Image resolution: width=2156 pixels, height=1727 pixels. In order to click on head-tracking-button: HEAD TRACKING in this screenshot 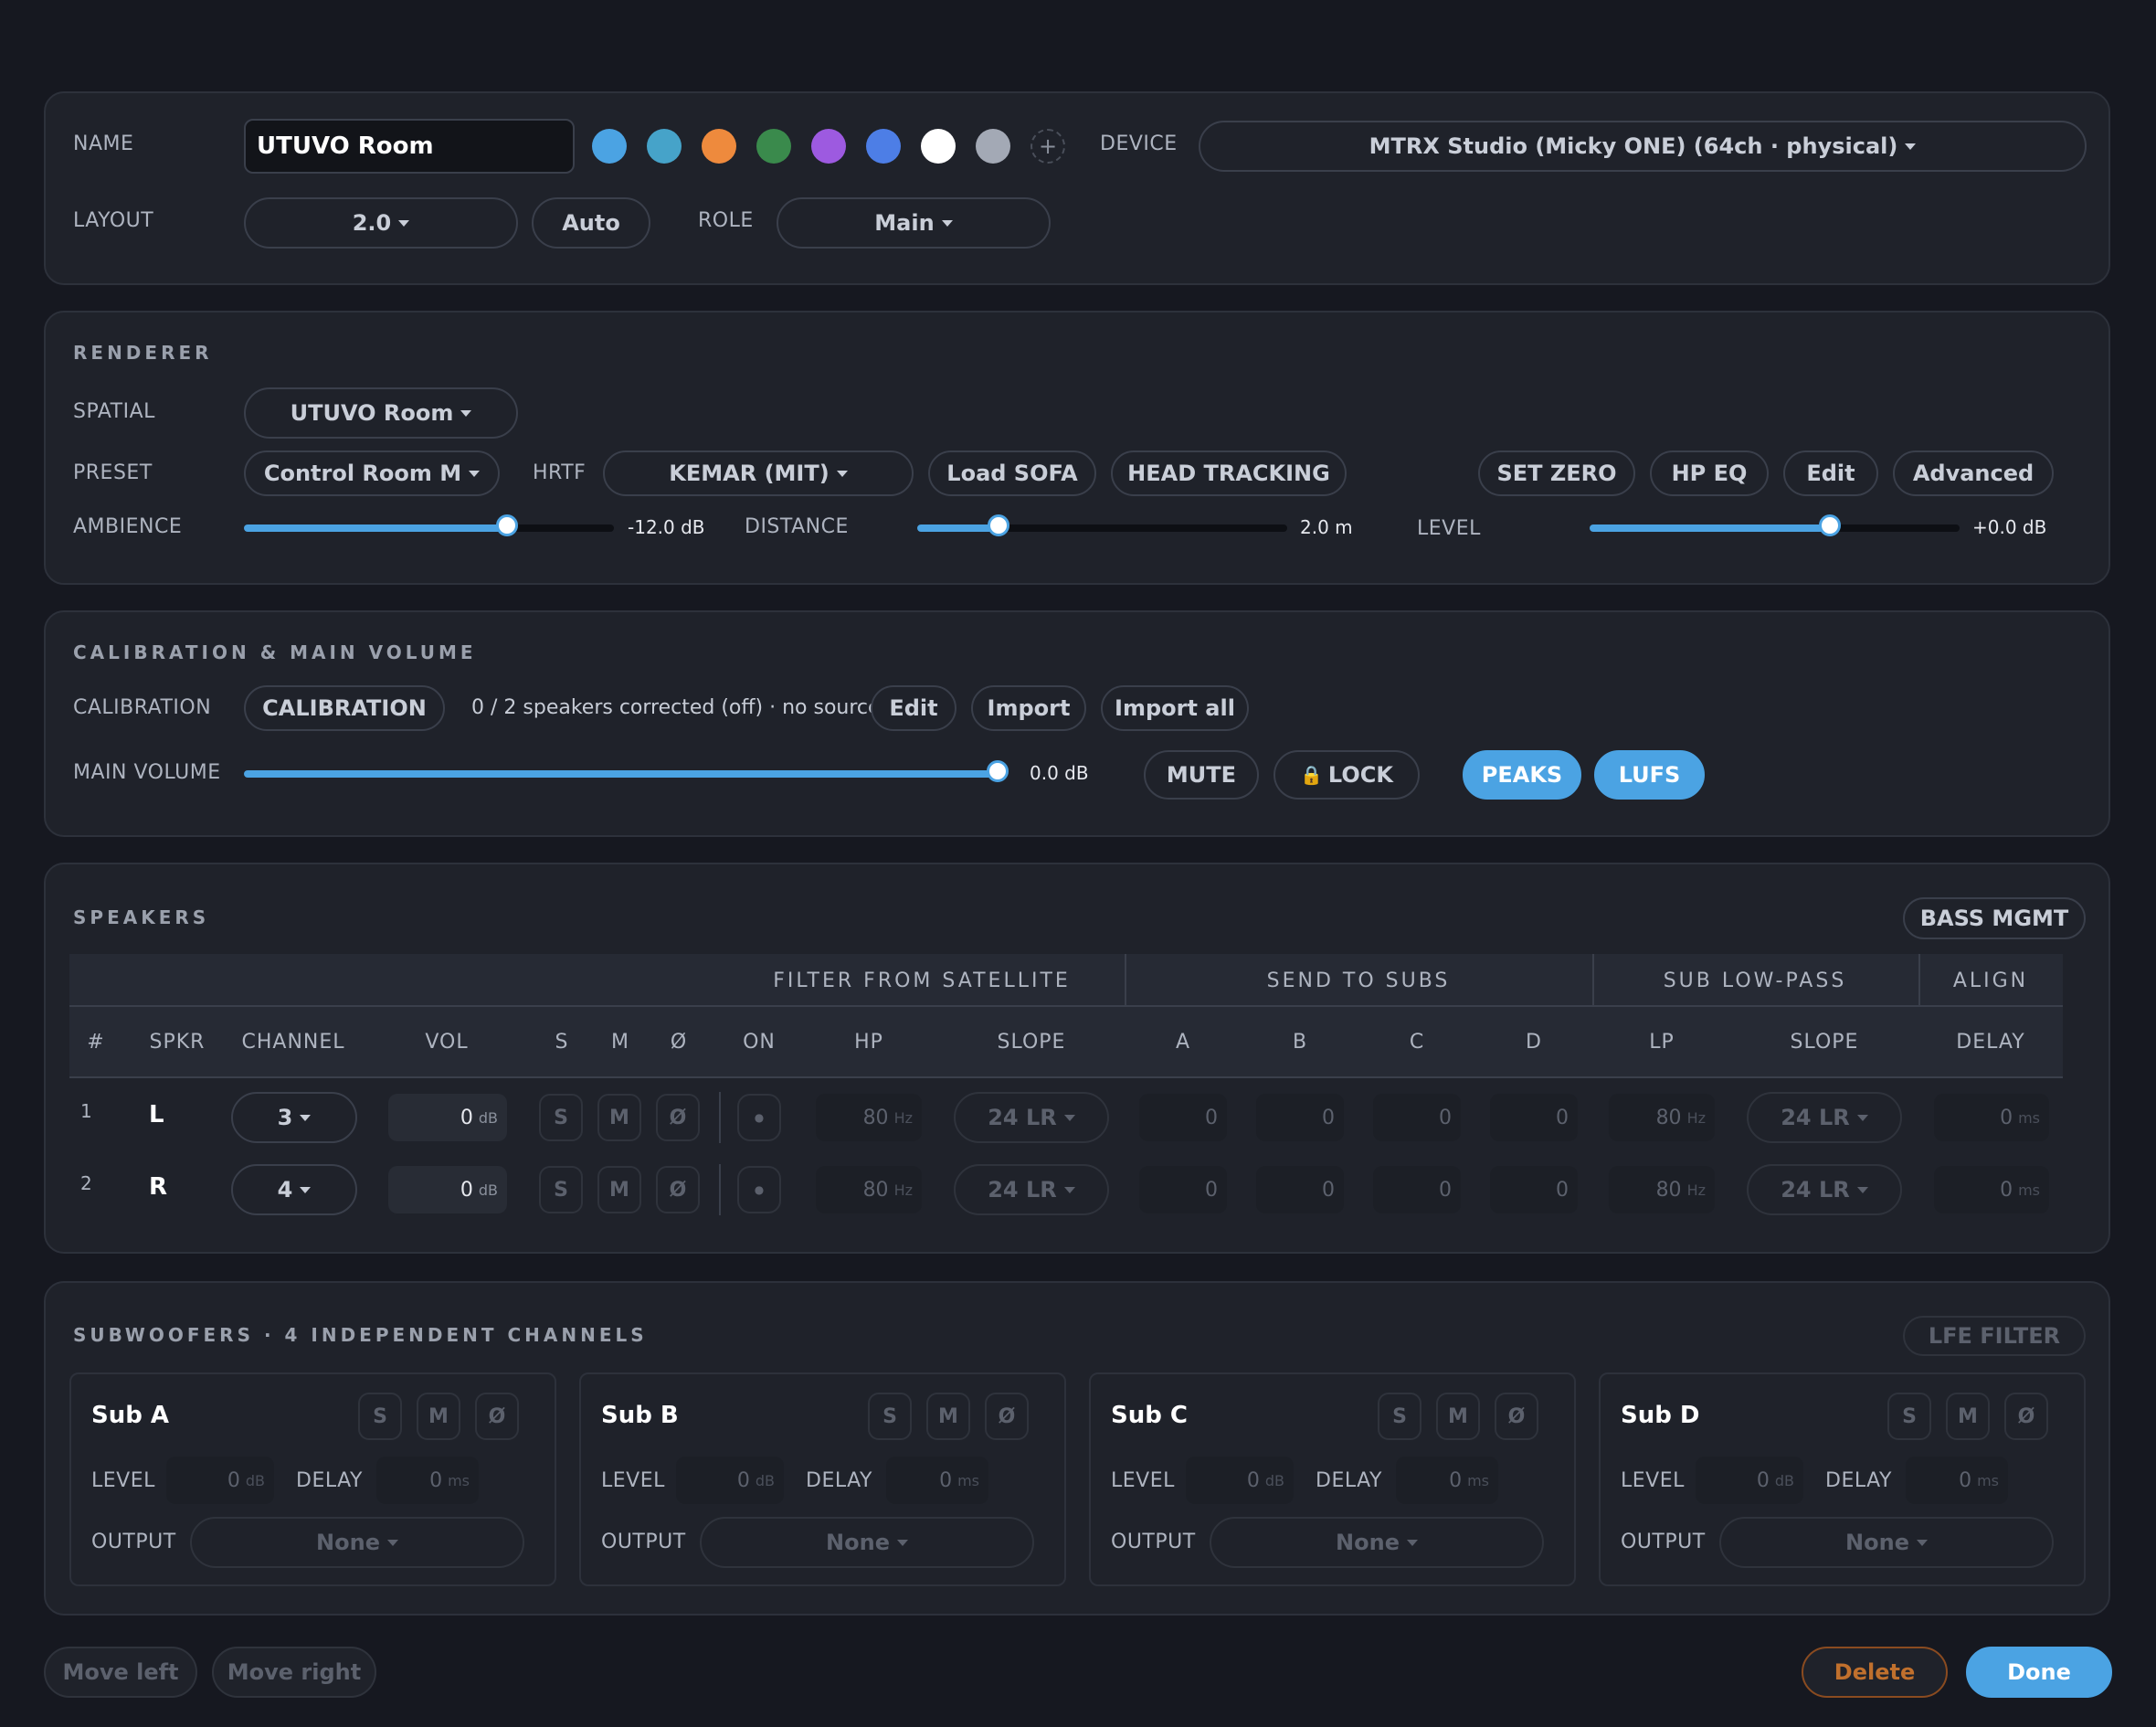, I will do `click(1229, 473)`.